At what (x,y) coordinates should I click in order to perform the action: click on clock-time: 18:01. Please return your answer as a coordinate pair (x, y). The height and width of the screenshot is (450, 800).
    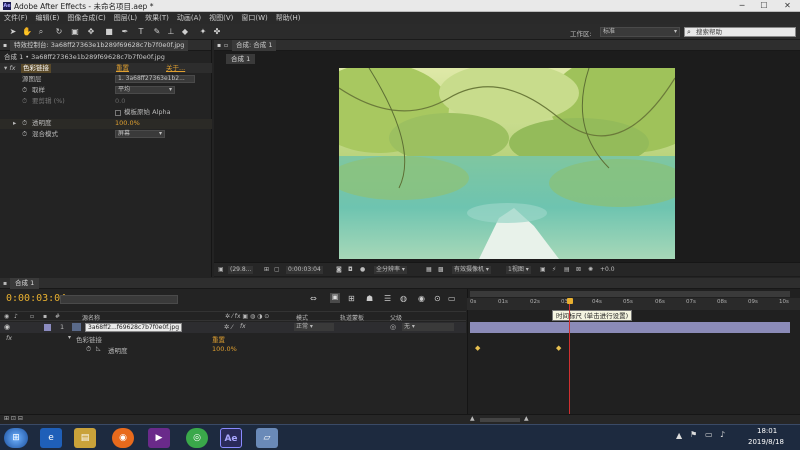
    Looking at the image, I should click on (767, 431).